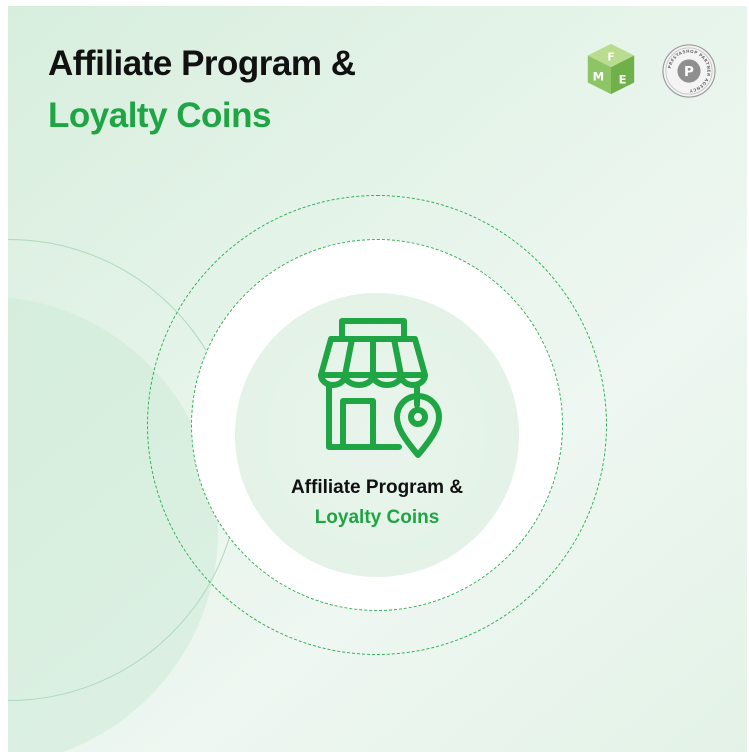 The height and width of the screenshot is (755, 749). I want to click on prestashop-partner-seal: PRESTASHOP PARTNER AGENCY P, so click(689, 71).